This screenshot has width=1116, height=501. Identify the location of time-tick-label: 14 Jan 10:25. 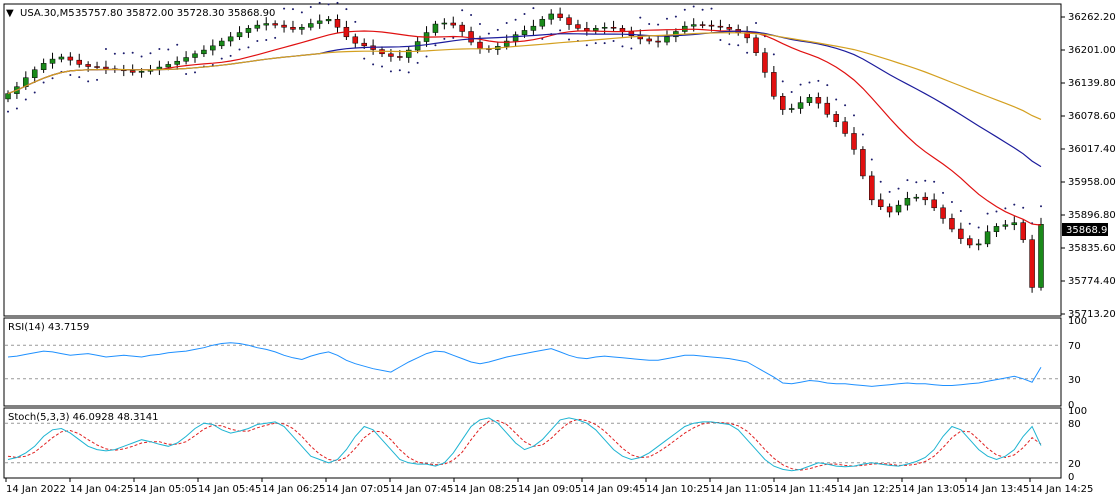
(677, 489).